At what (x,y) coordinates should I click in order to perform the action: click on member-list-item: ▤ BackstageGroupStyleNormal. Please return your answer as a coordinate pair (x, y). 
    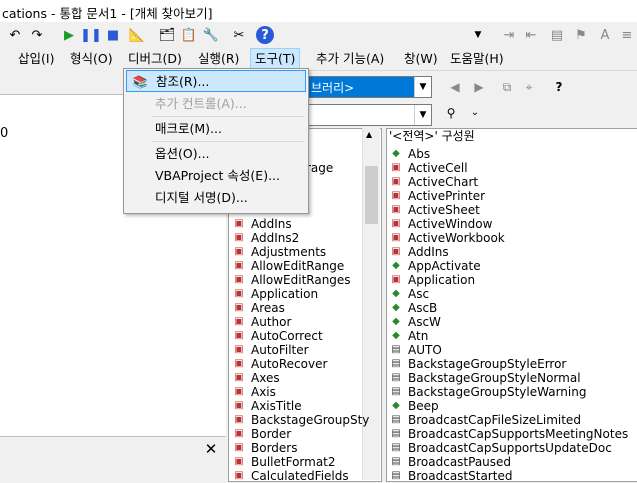
    Looking at the image, I should click on (484, 378).